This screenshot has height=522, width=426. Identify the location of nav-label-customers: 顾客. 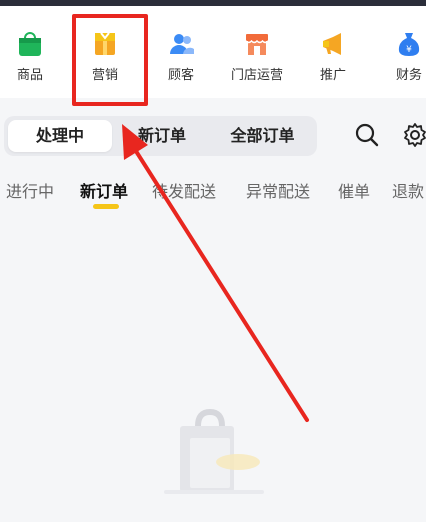
(180, 75).